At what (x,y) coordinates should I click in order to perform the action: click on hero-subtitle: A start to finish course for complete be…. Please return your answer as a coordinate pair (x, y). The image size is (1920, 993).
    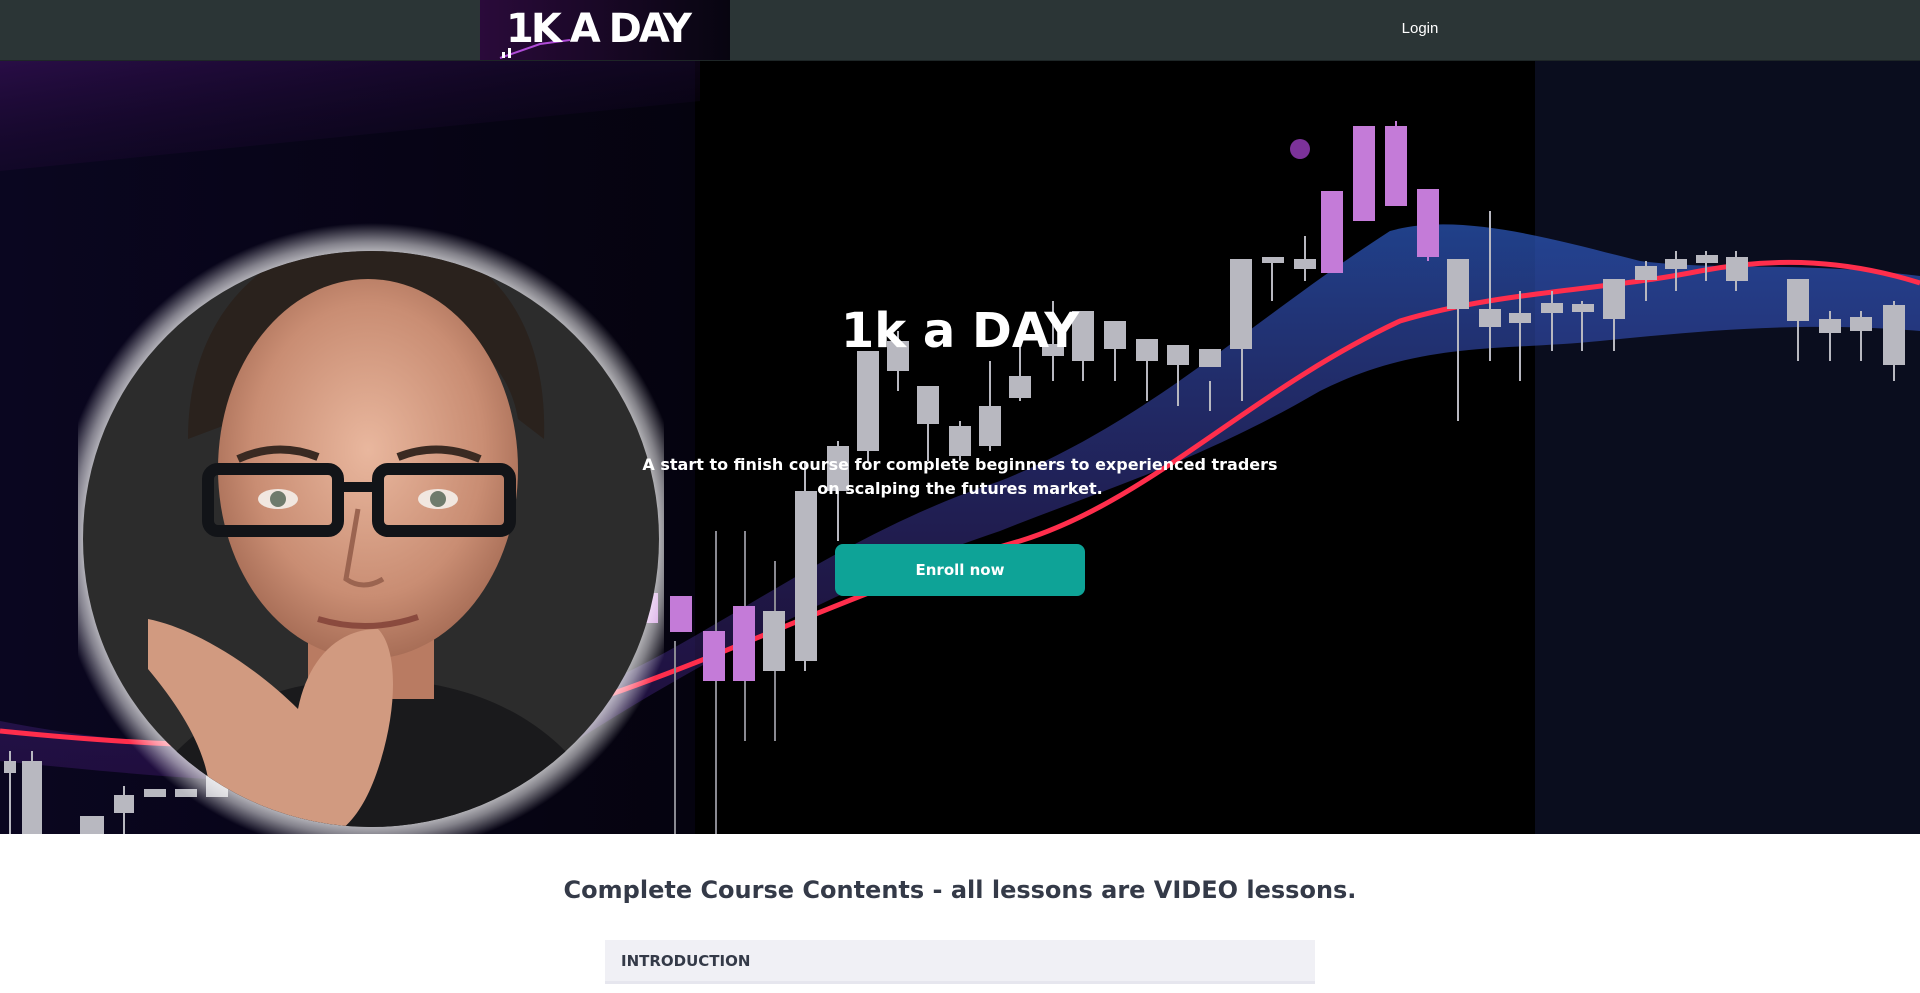
    Looking at the image, I should click on (960, 476).